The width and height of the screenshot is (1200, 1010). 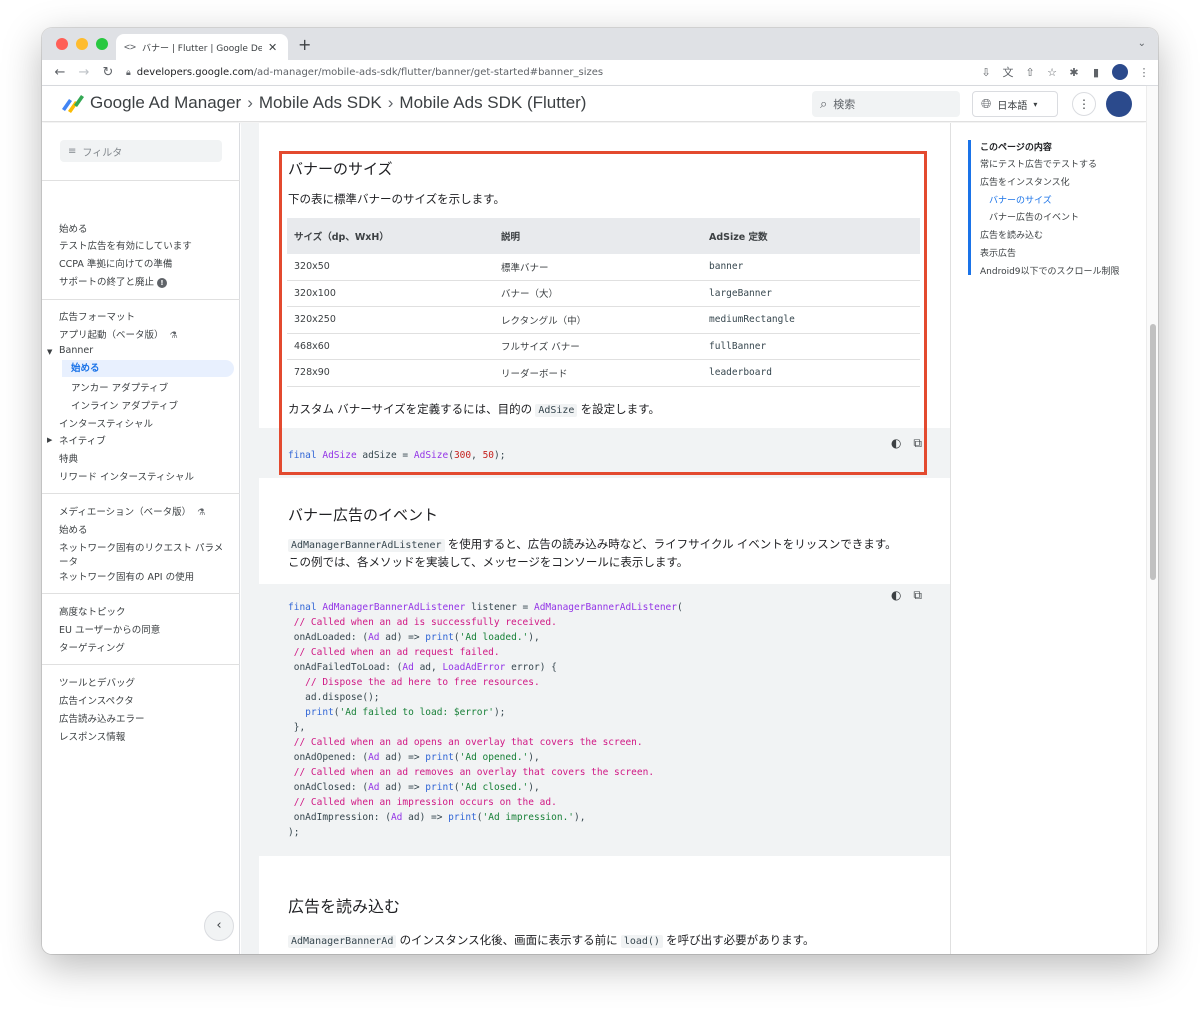 What do you see at coordinates (130, 47) in the screenshot?
I see `code-icon: <>` at bounding box center [130, 47].